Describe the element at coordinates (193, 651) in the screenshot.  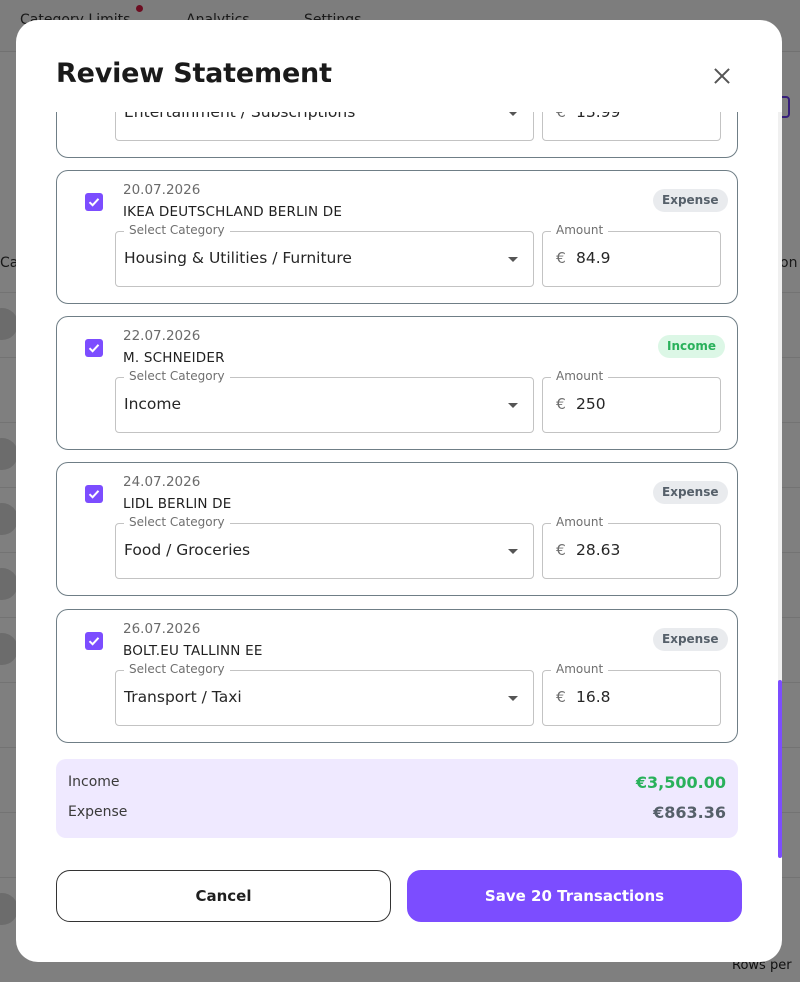
I see `transaction-description: BOLT.EU TALLINN EE` at that location.